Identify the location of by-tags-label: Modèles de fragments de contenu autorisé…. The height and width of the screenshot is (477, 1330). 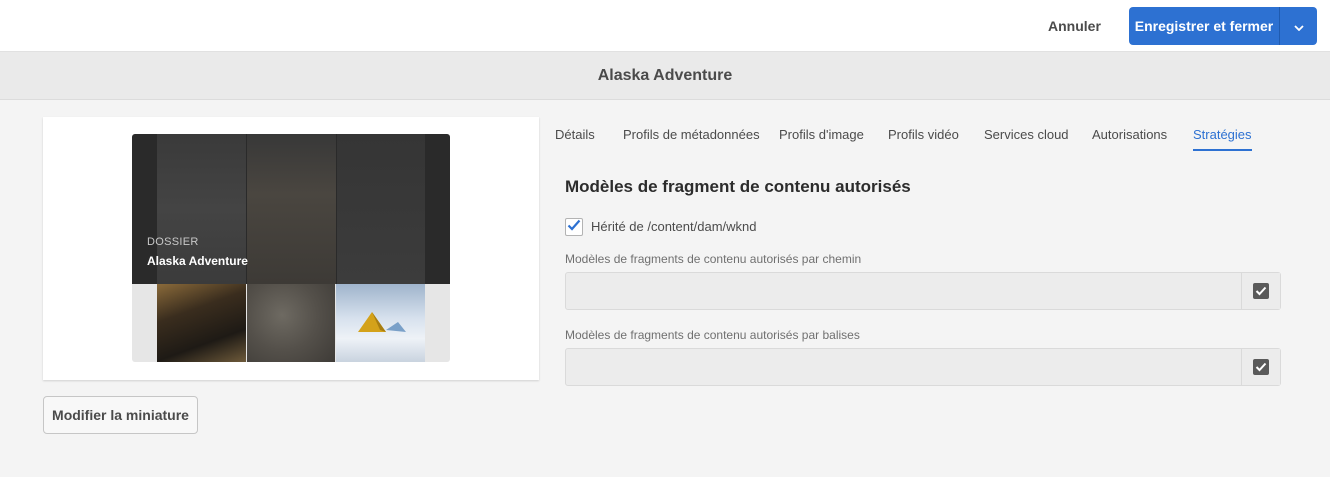
(712, 335).